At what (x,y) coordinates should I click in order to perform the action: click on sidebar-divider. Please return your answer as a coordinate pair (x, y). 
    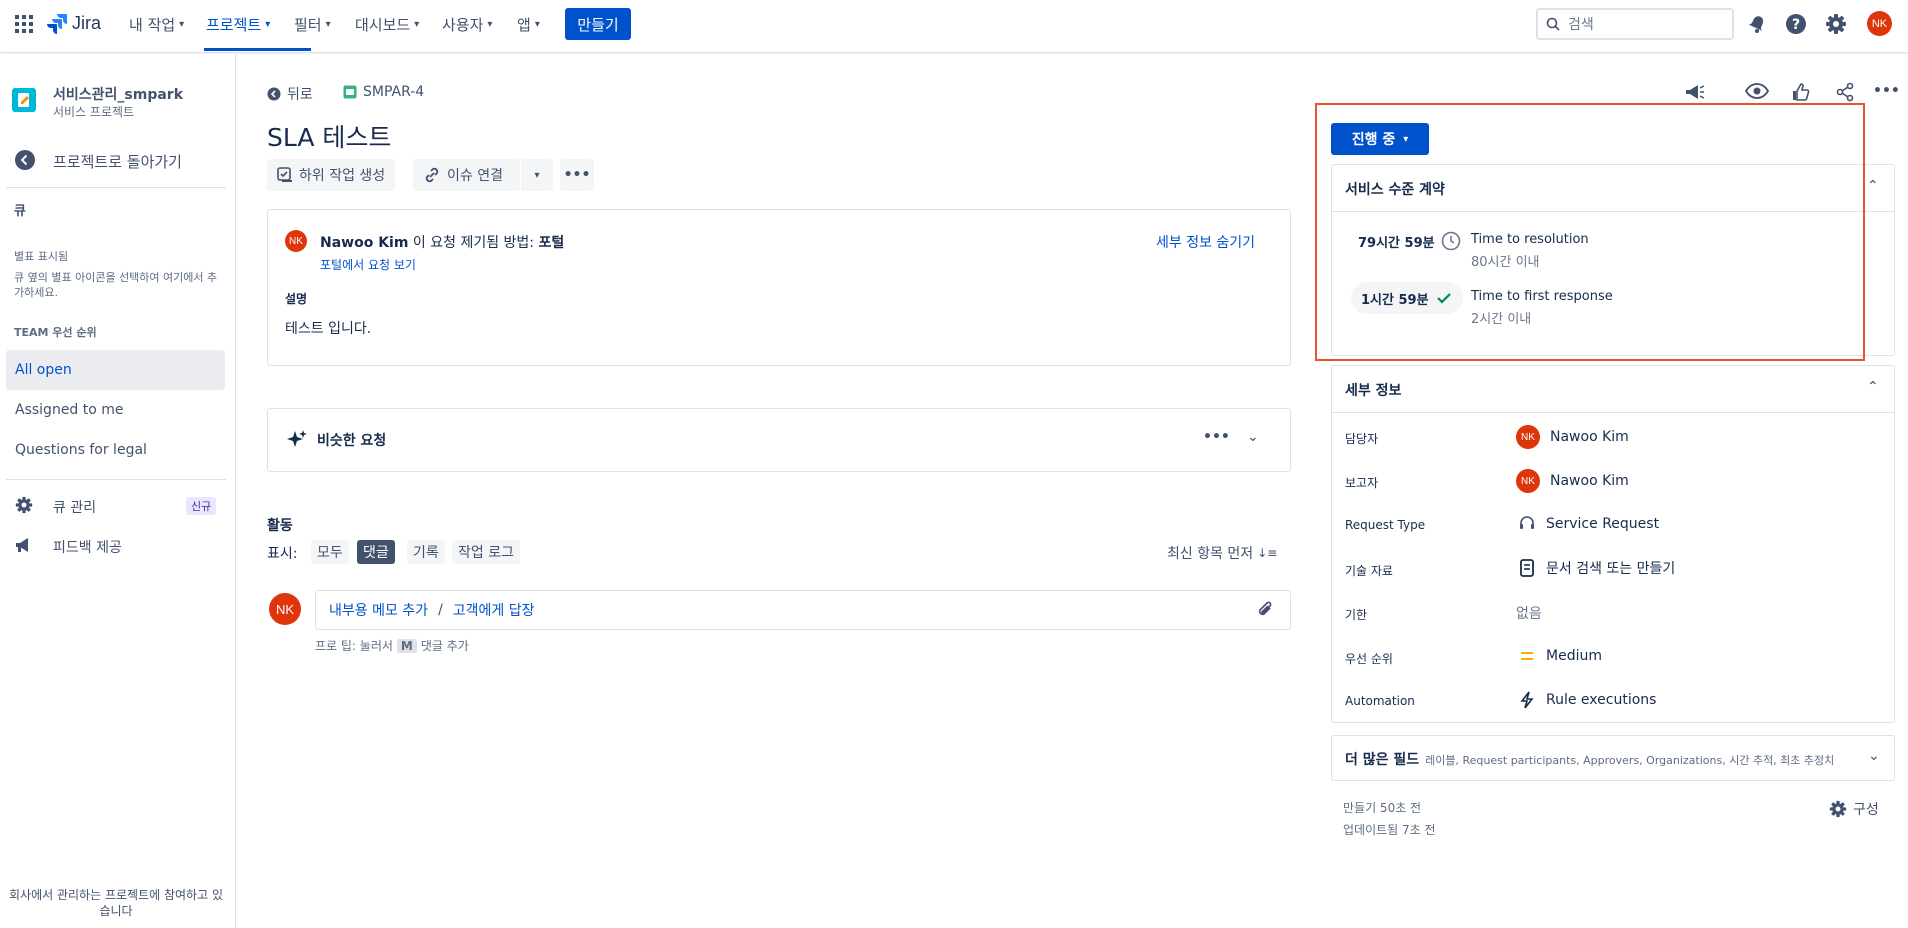
    Looking at the image, I should click on (116, 479).